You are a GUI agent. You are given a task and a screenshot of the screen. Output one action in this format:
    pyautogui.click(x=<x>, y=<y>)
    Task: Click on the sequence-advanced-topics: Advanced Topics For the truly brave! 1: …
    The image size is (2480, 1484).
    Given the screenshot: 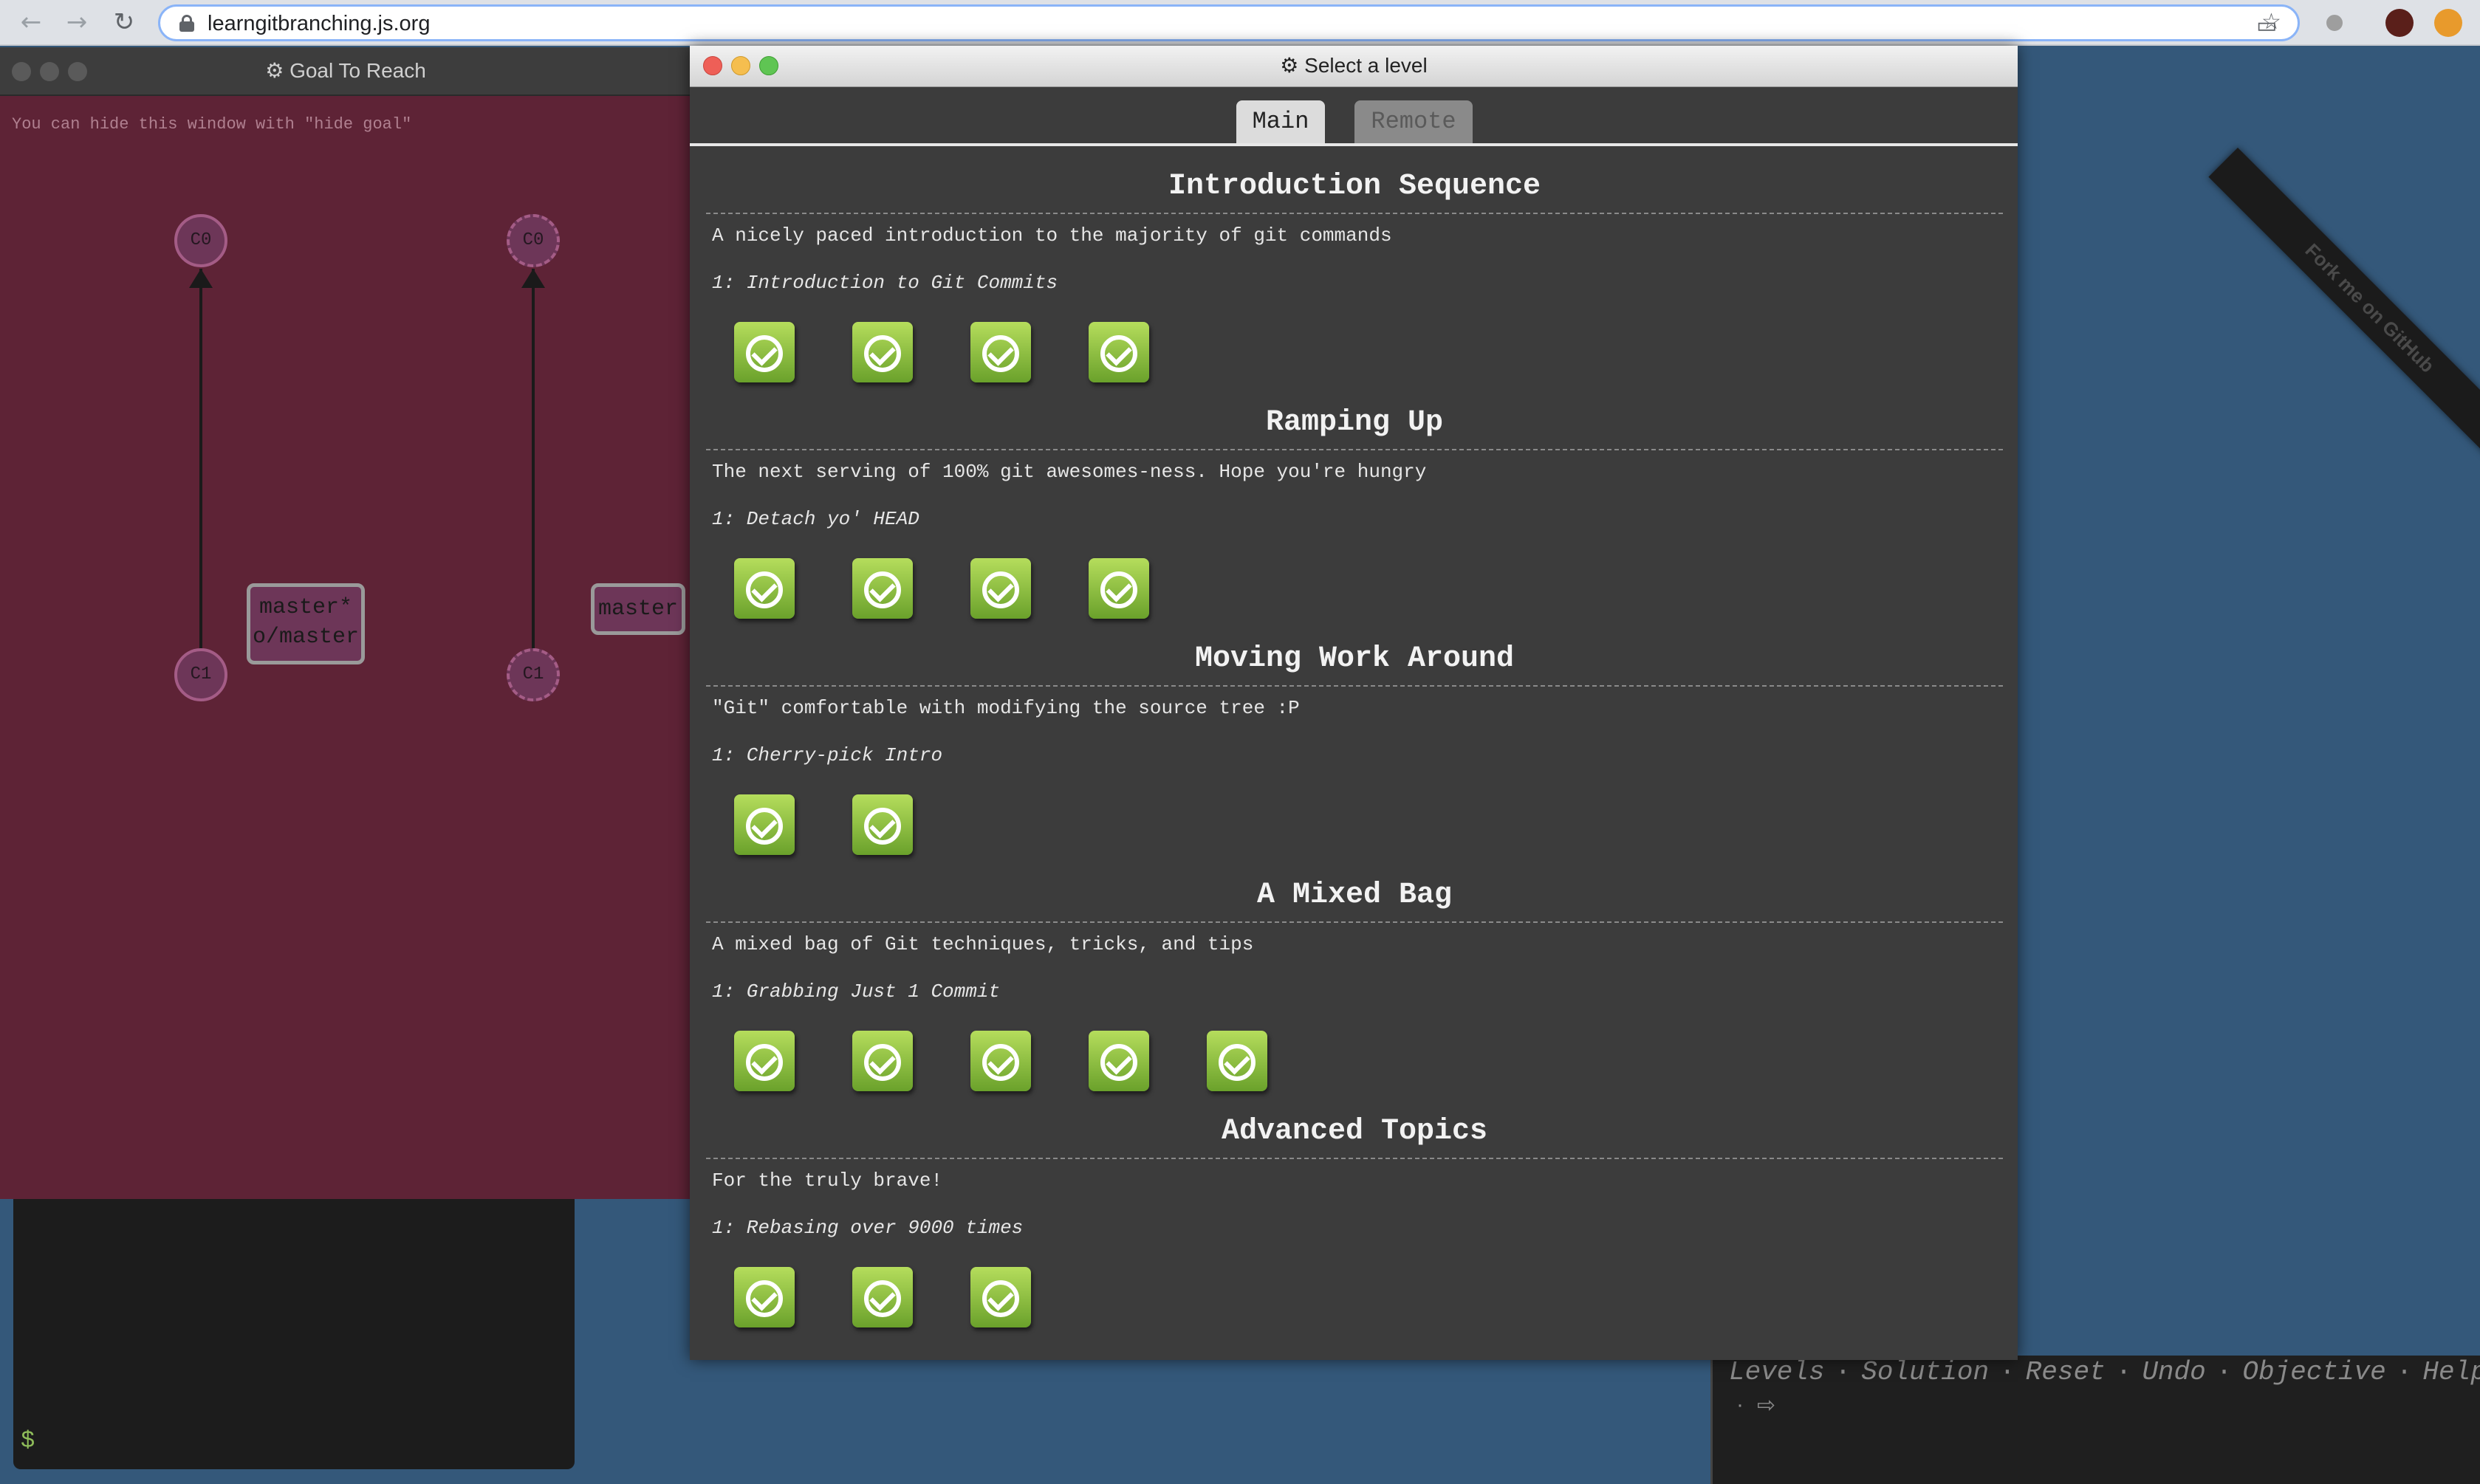 What is the action you would take?
    pyautogui.click(x=1354, y=1233)
    